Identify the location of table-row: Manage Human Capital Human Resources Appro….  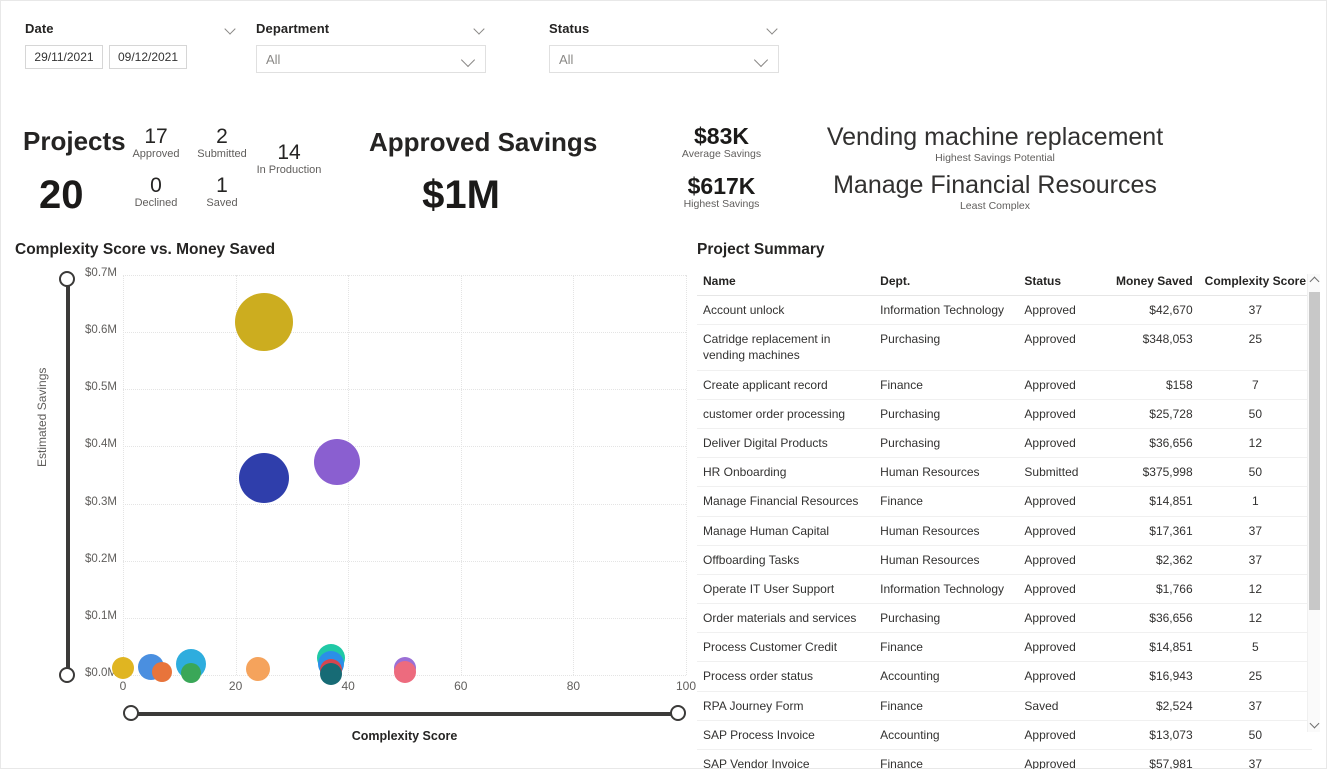
(1004, 531).